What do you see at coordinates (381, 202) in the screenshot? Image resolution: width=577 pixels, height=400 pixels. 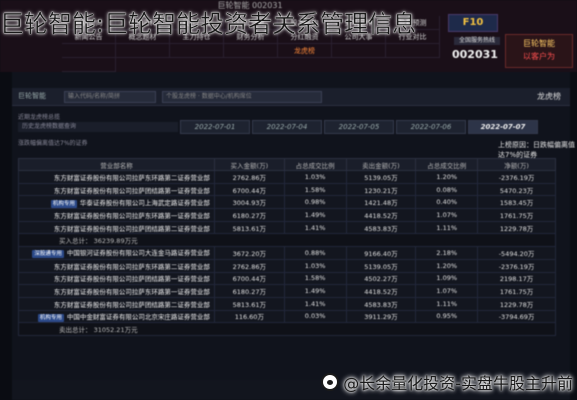 I see `cell-sell: 1421.48万` at bounding box center [381, 202].